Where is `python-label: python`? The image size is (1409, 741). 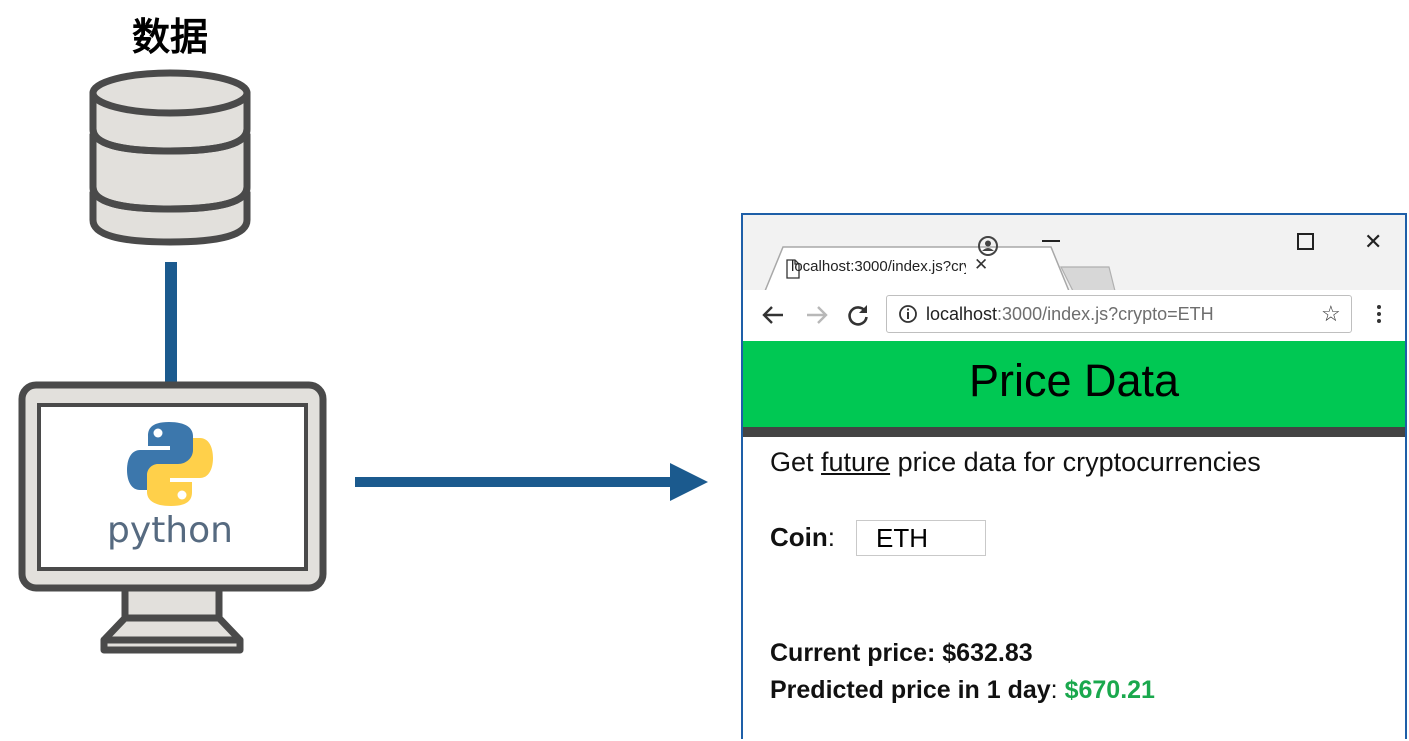 python-label: python is located at coordinates (170, 530).